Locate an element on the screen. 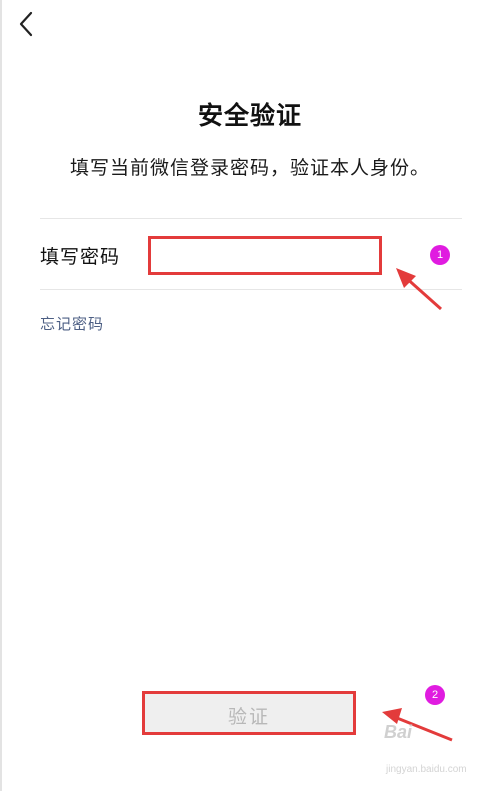 The image size is (500, 791). password-label: 填写密码 is located at coordinates (80, 257).